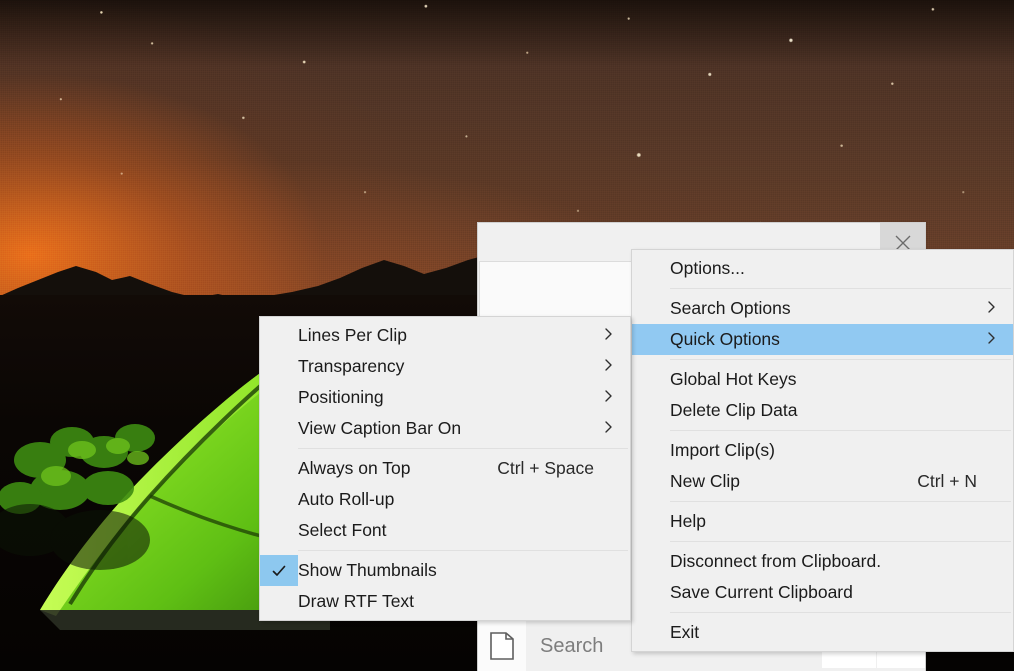 Image resolution: width=1014 pixels, height=671 pixels. I want to click on menu-item-quick-options: Quick Options, so click(822, 339).